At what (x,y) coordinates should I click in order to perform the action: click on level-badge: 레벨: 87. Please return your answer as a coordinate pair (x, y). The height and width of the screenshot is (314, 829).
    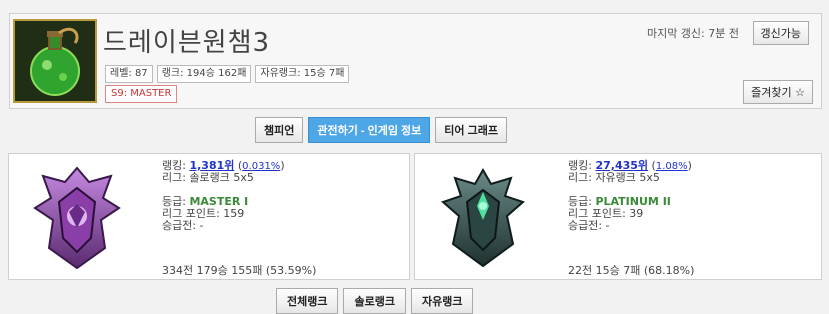
    Looking at the image, I should click on (129, 74).